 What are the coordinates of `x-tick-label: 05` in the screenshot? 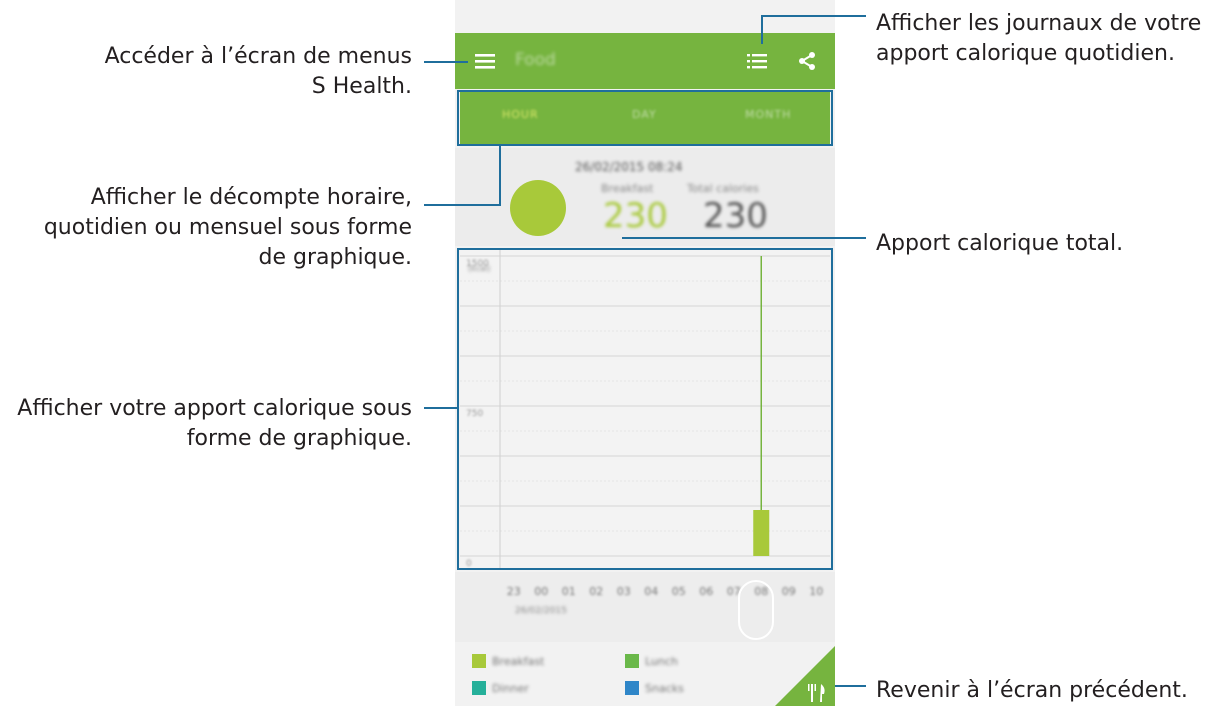 It's located at (678, 591).